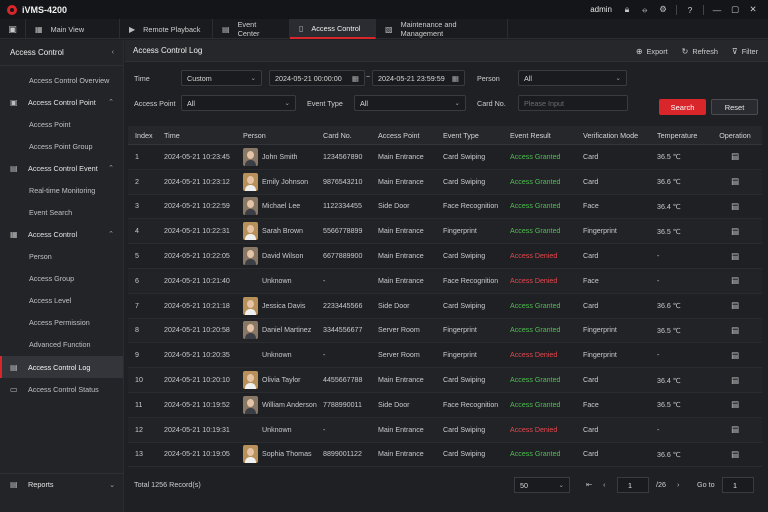  What do you see at coordinates (745, 51) in the screenshot?
I see `filter-button: ⊽ Filter` at bounding box center [745, 51].